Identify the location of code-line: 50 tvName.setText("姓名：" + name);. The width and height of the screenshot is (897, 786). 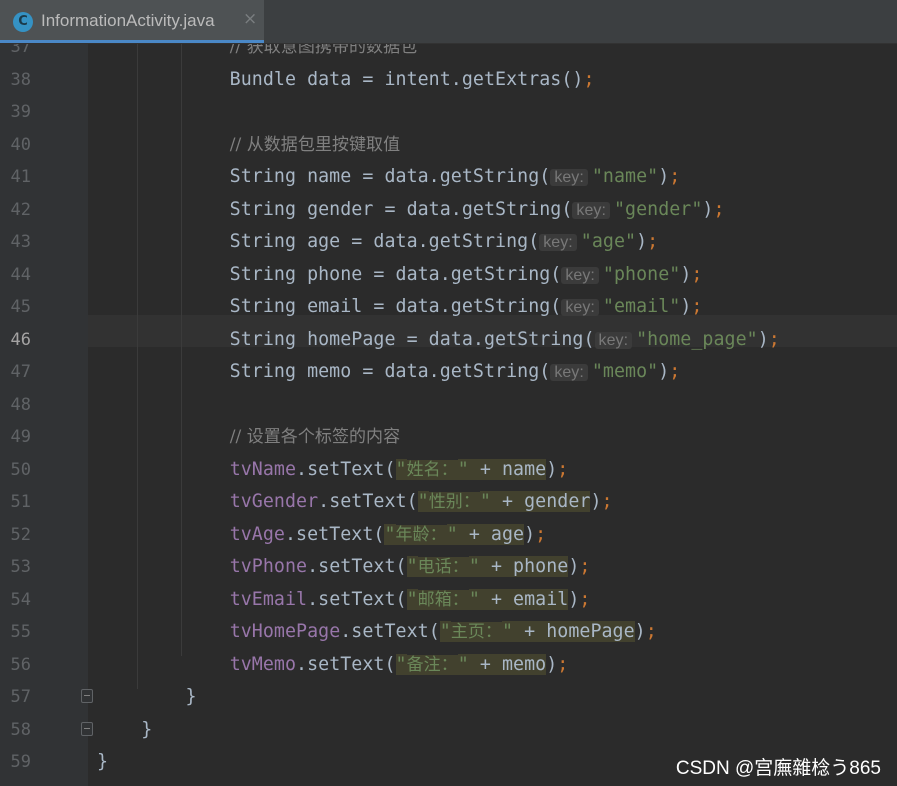
(448, 470).